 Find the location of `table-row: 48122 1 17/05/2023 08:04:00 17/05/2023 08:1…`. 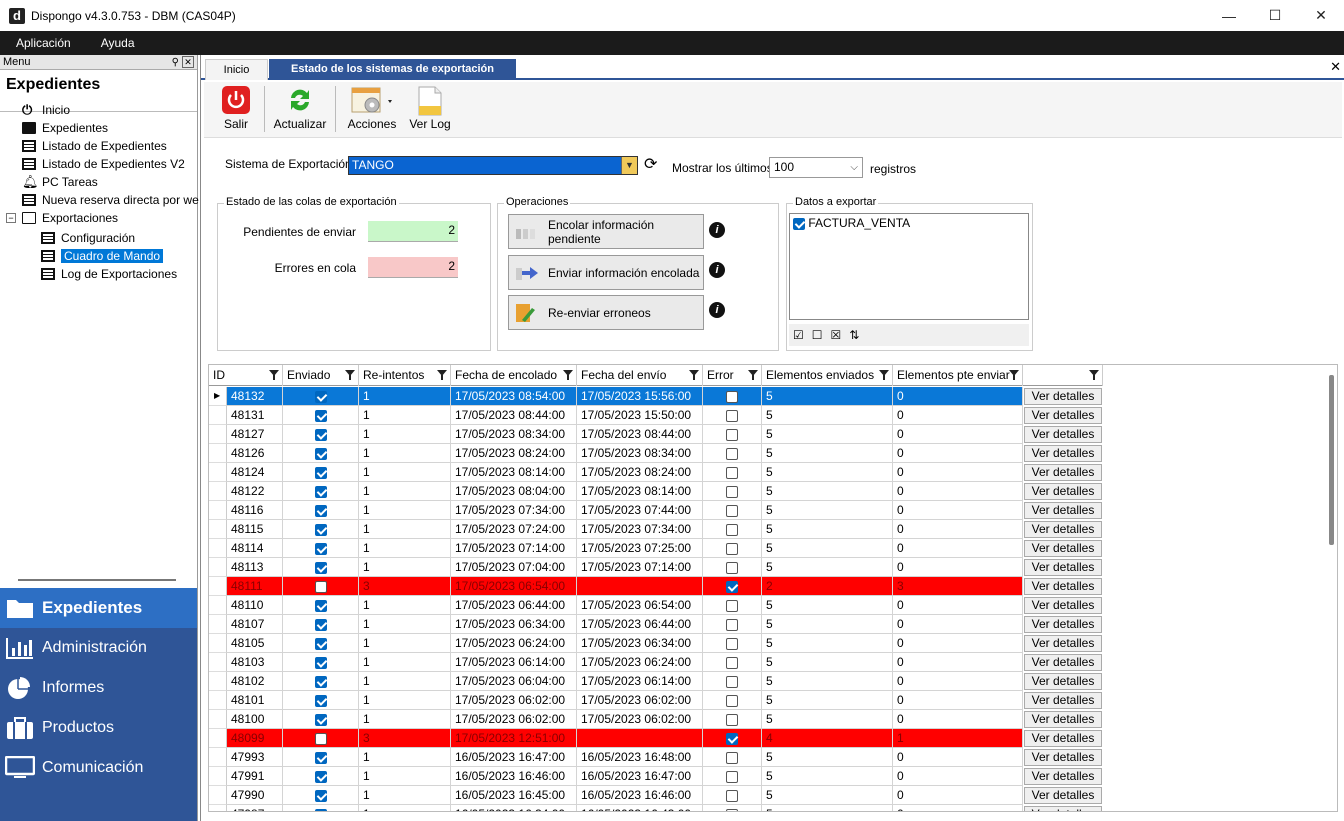

table-row: 48122 1 17/05/2023 08:04:00 17/05/2023 08:1… is located at coordinates (656, 491).